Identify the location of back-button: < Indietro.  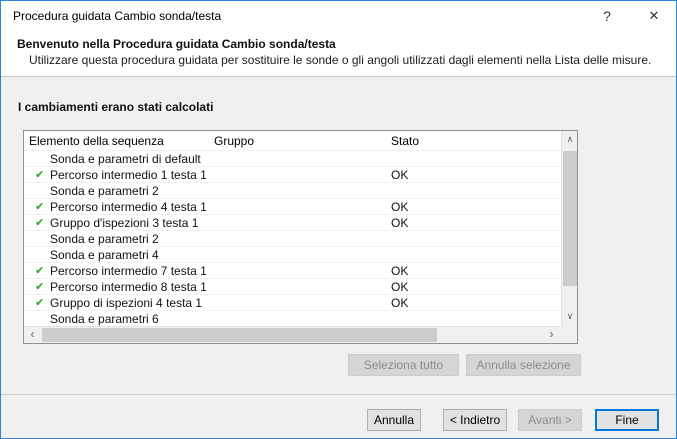
(475, 420).